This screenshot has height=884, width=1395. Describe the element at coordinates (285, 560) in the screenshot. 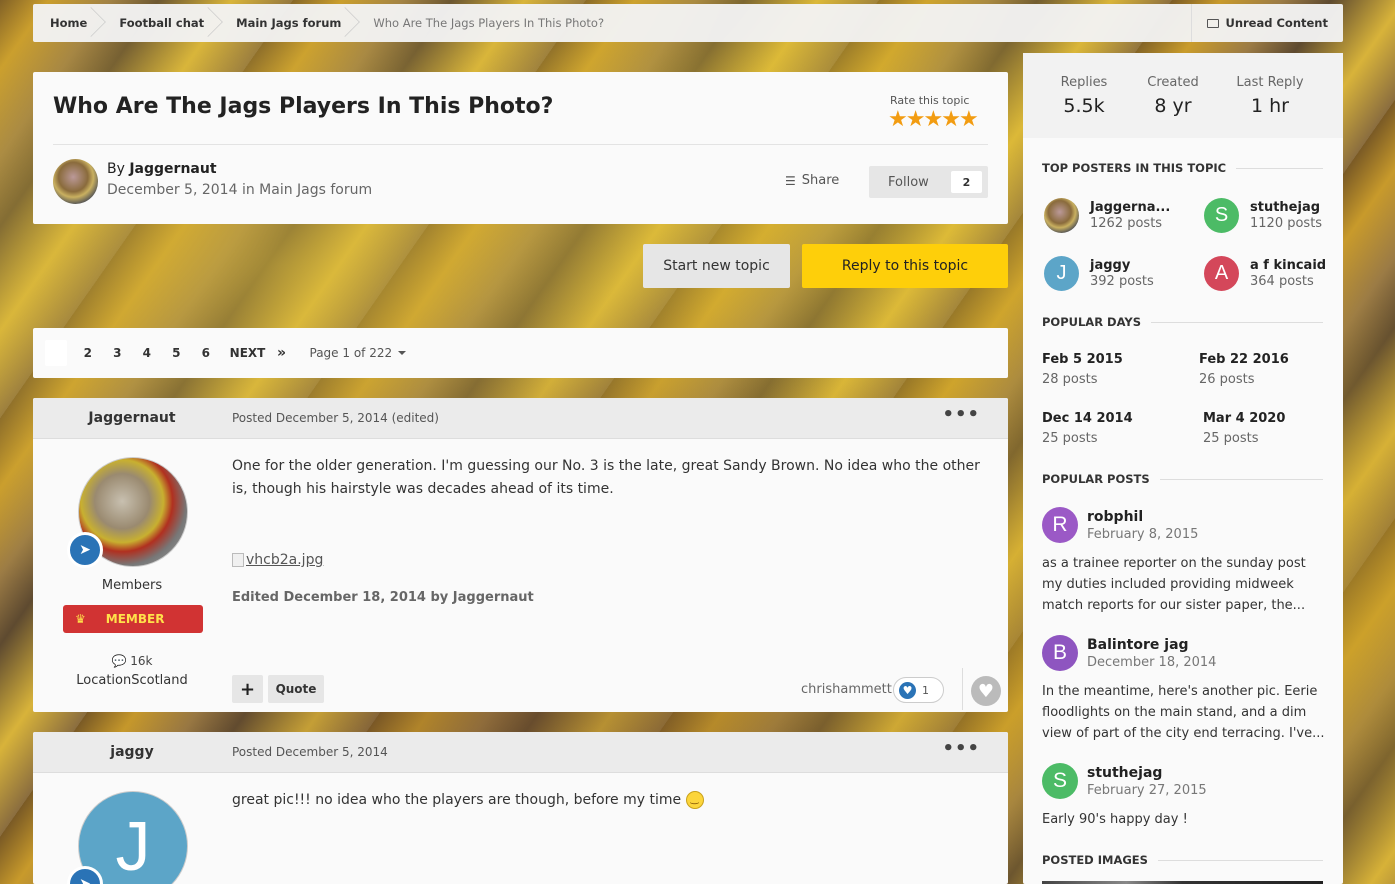

I see `post-image-alt: vhcb2a.jpg` at that location.